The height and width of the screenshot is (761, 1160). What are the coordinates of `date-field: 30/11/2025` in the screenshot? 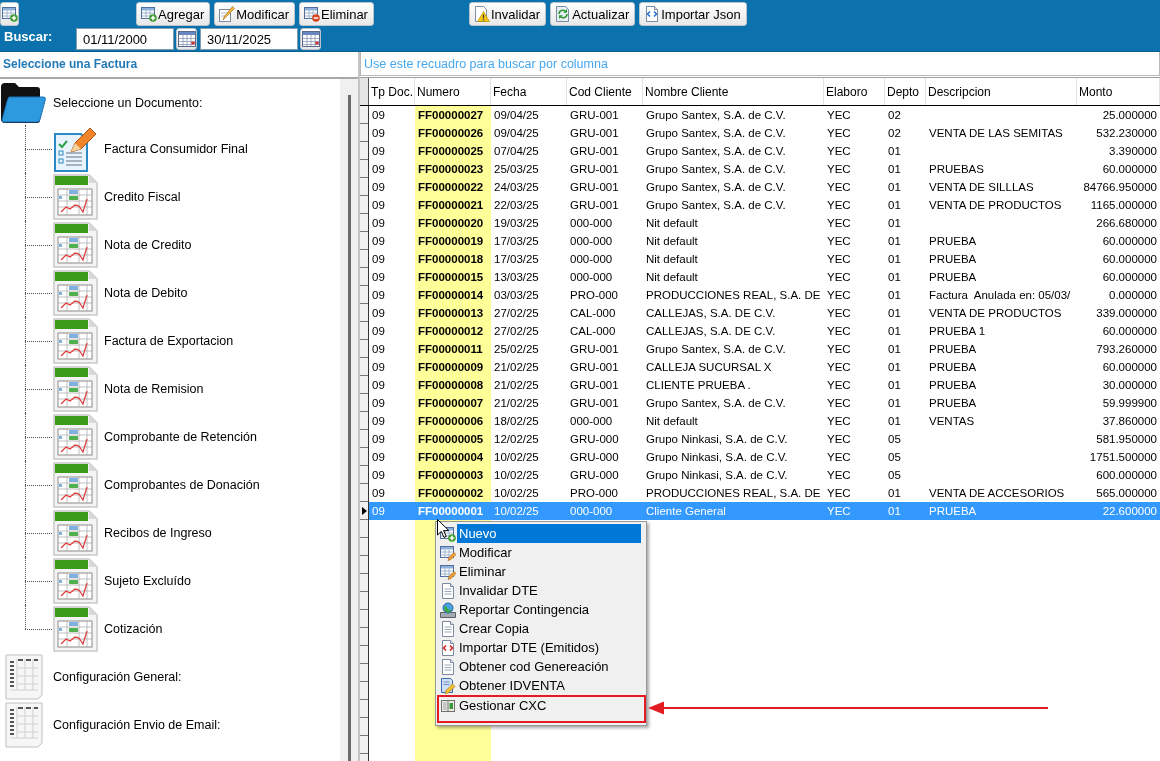 It's located at (249, 39).